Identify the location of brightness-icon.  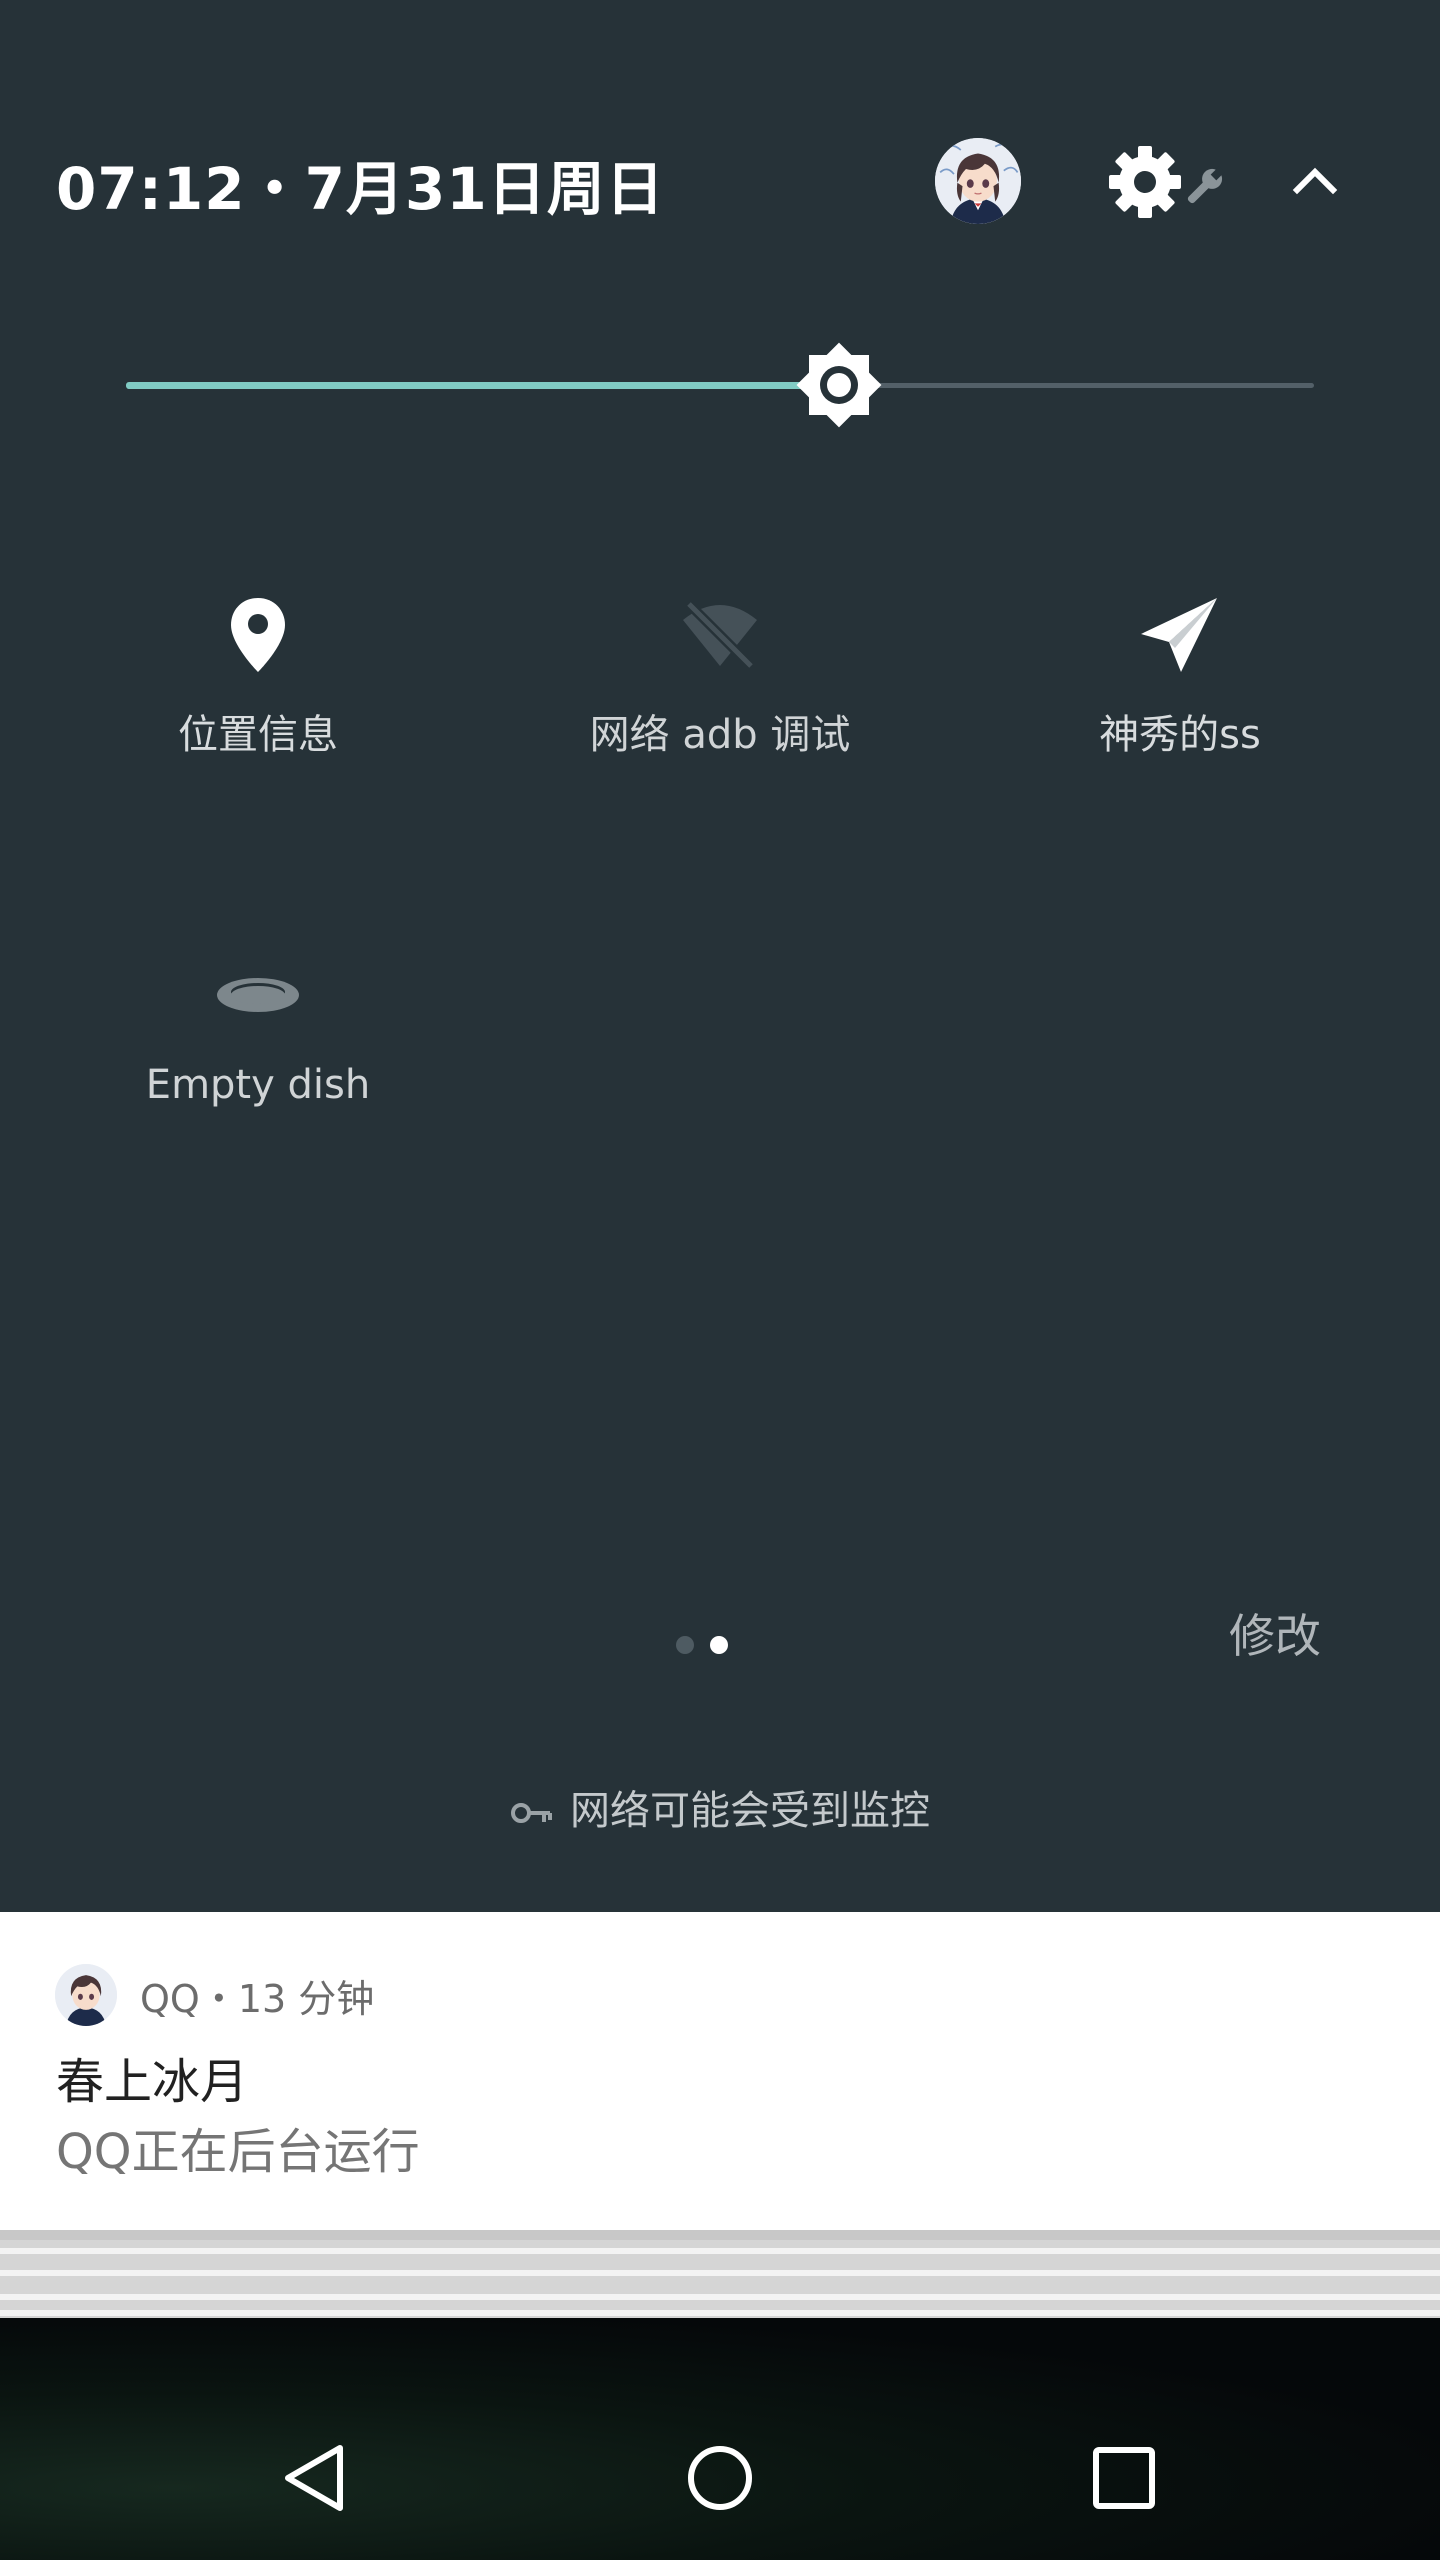
(839, 385).